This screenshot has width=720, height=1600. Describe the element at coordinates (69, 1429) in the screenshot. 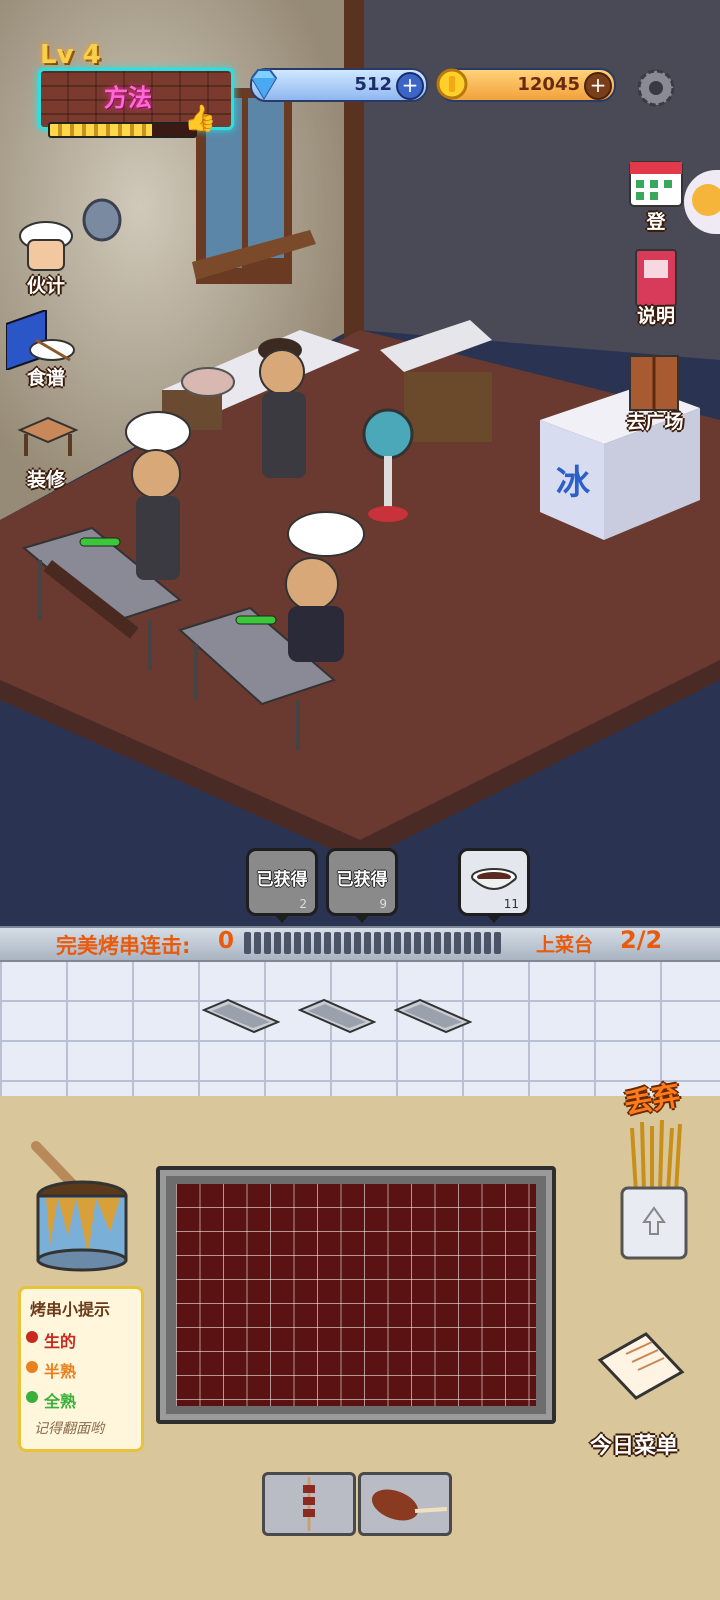

I see `tips-footer: 记得翻面哟` at that location.